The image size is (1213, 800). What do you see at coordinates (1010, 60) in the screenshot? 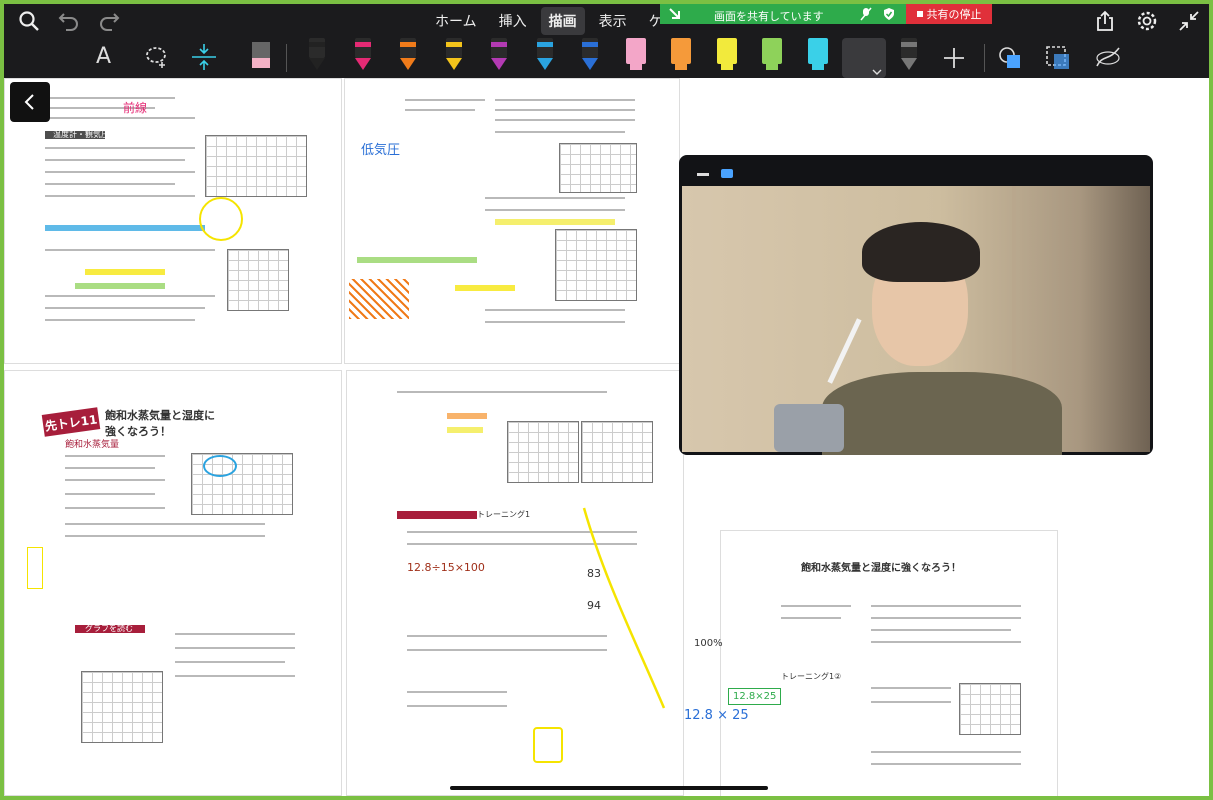
I see `shapes-icon` at bounding box center [1010, 60].